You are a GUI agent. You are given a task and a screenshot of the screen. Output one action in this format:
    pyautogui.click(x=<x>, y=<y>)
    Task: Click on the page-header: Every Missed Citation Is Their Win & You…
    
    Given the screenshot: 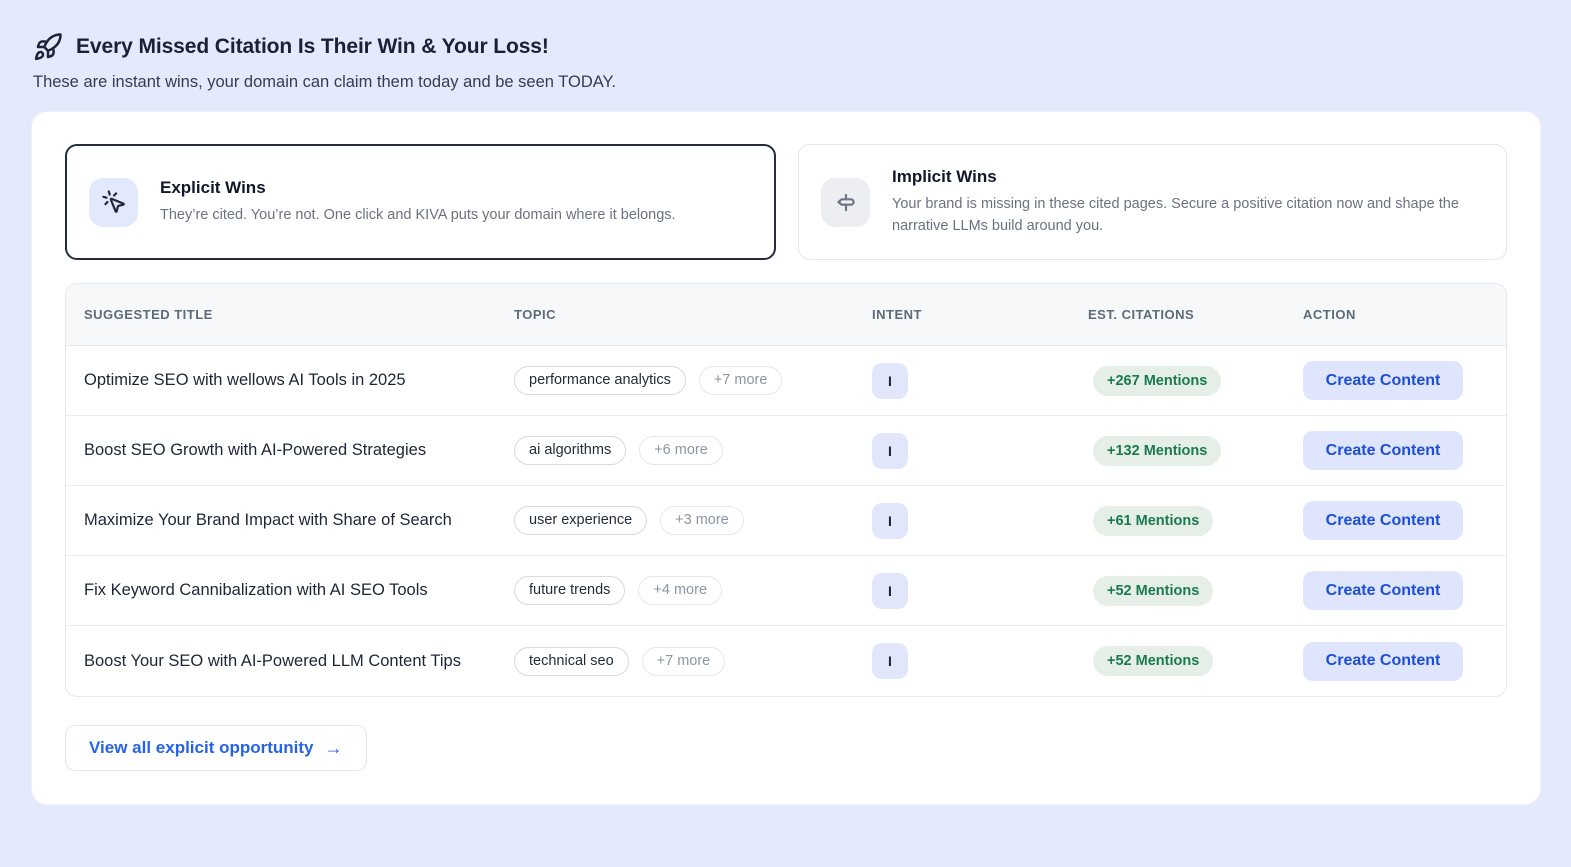 What is the action you would take?
    pyautogui.click(x=785, y=46)
    